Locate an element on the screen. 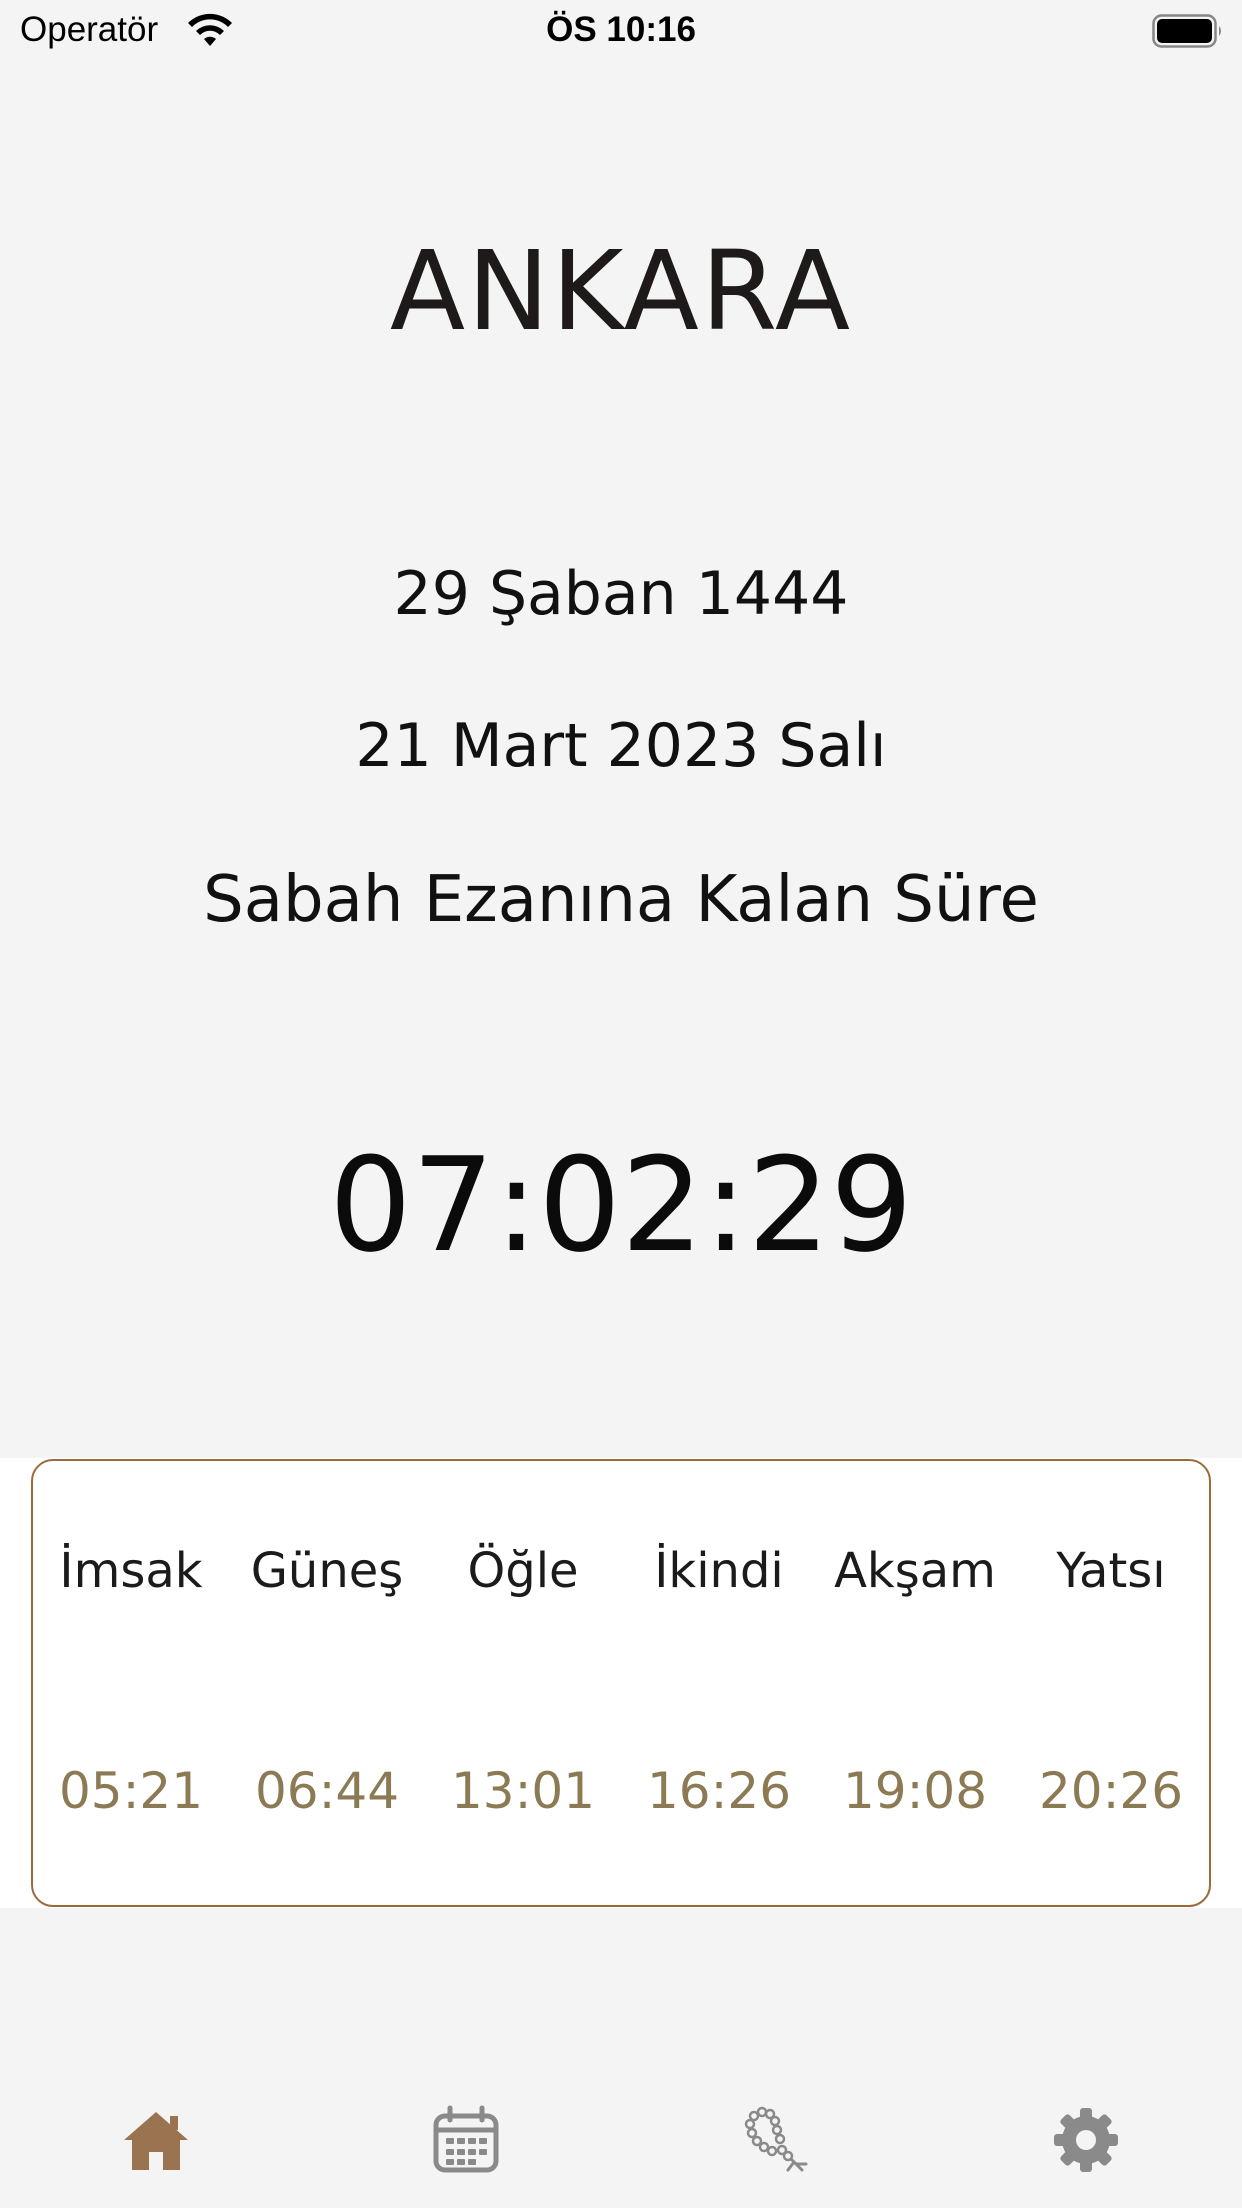  tab-prayer-beads is located at coordinates (776, 2140).